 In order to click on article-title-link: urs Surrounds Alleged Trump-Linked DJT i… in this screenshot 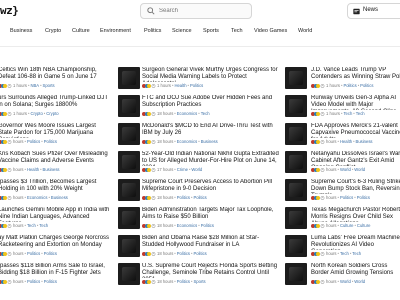, I will do `click(55, 102)`.